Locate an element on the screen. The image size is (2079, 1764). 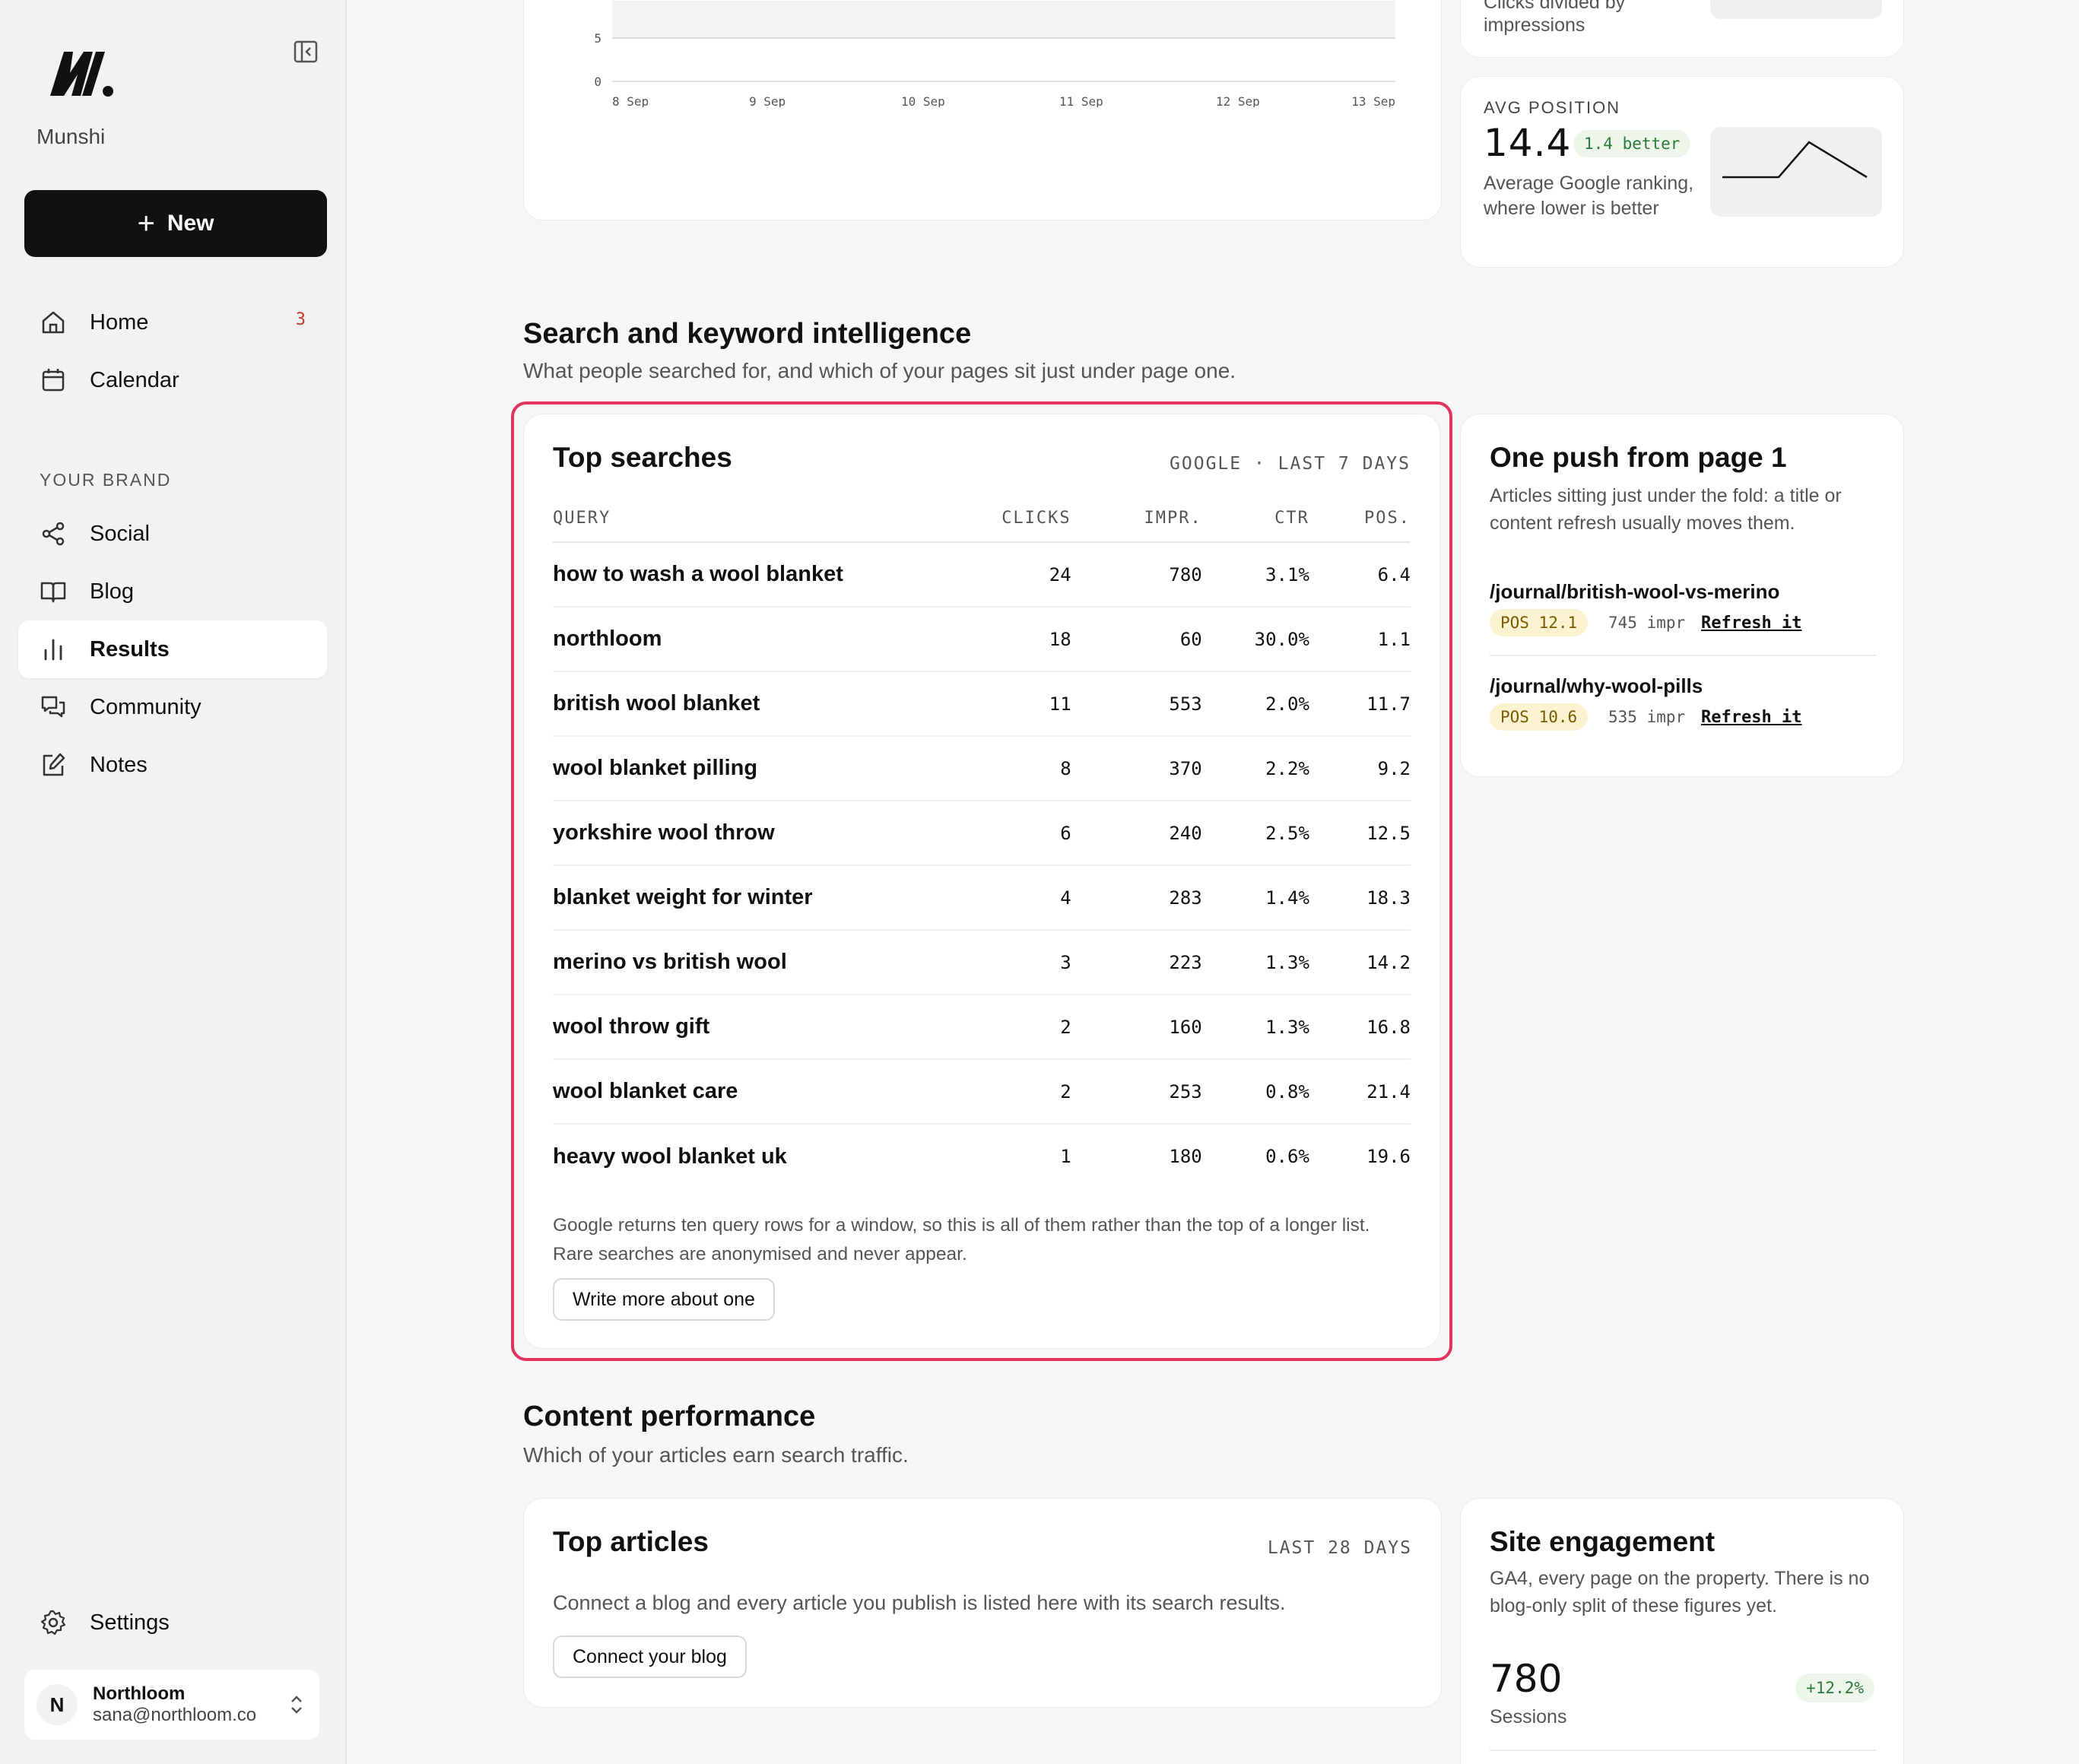
ctr-cell: 0.6% is located at coordinates (1287, 1156).